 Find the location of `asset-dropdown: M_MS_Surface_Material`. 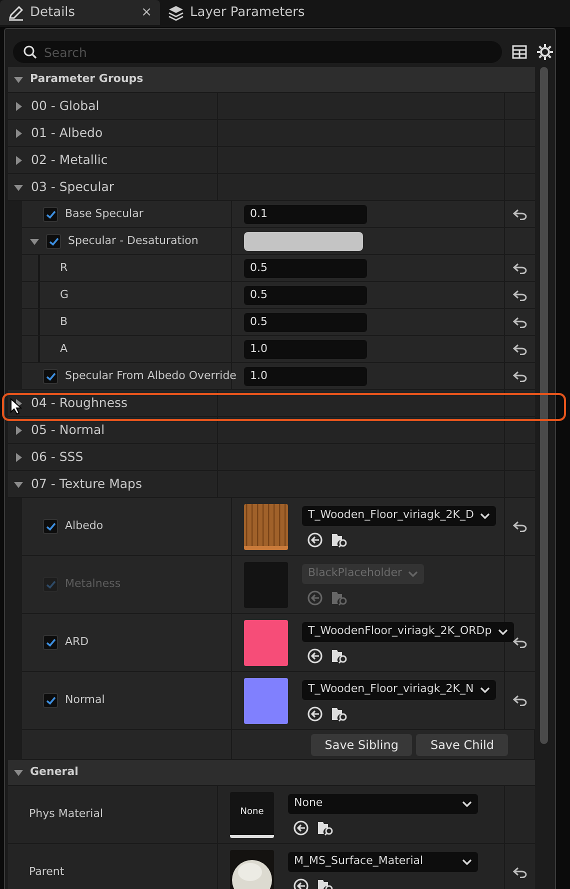

asset-dropdown: M_MS_Surface_Material is located at coordinates (383, 862).